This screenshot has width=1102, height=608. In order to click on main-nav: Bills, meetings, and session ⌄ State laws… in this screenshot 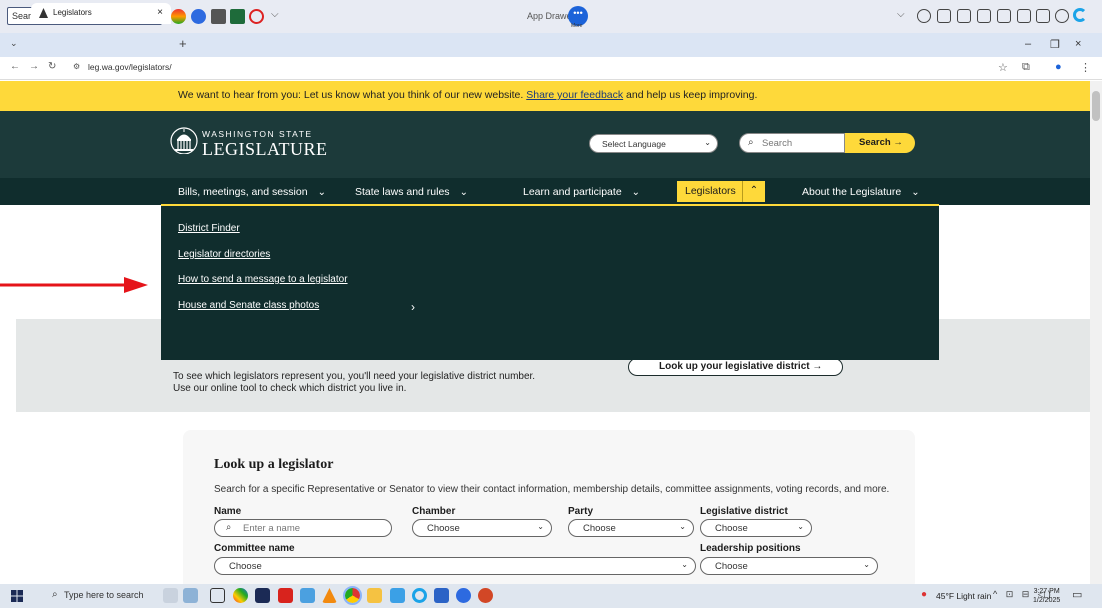, I will do `click(545, 191)`.